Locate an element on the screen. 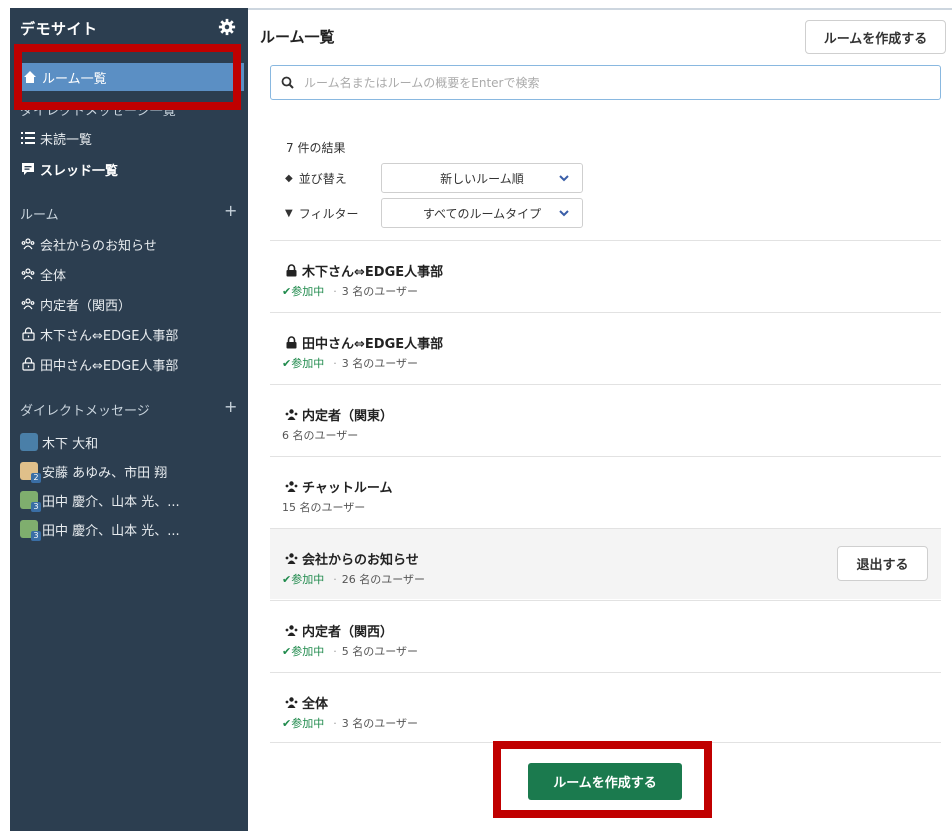  room-name: 会社からのお知らせ is located at coordinates (360, 560).